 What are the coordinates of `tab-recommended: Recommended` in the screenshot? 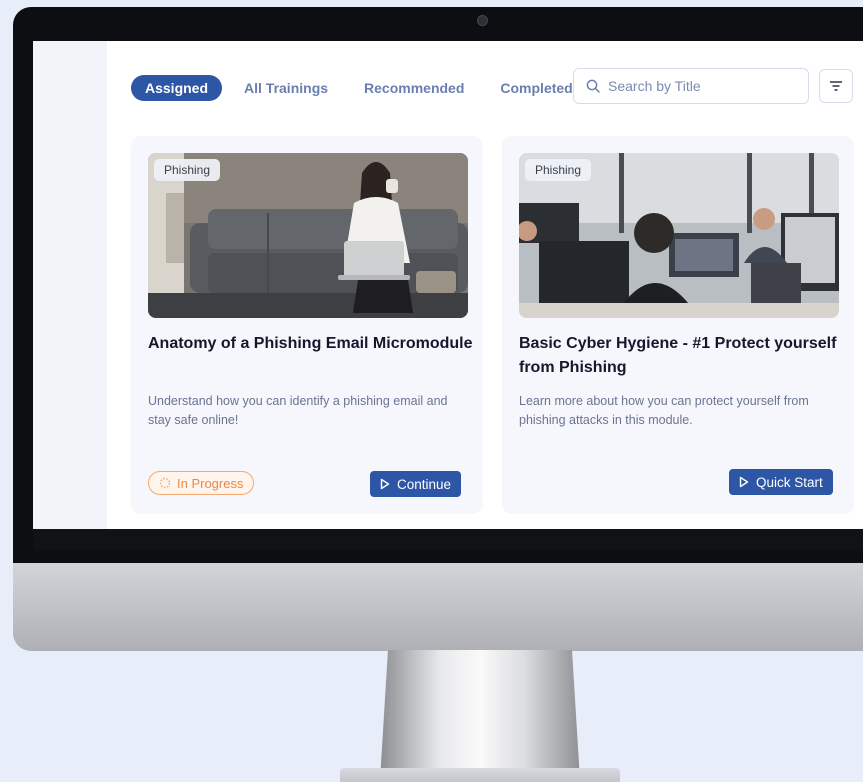 It's located at (414, 88).